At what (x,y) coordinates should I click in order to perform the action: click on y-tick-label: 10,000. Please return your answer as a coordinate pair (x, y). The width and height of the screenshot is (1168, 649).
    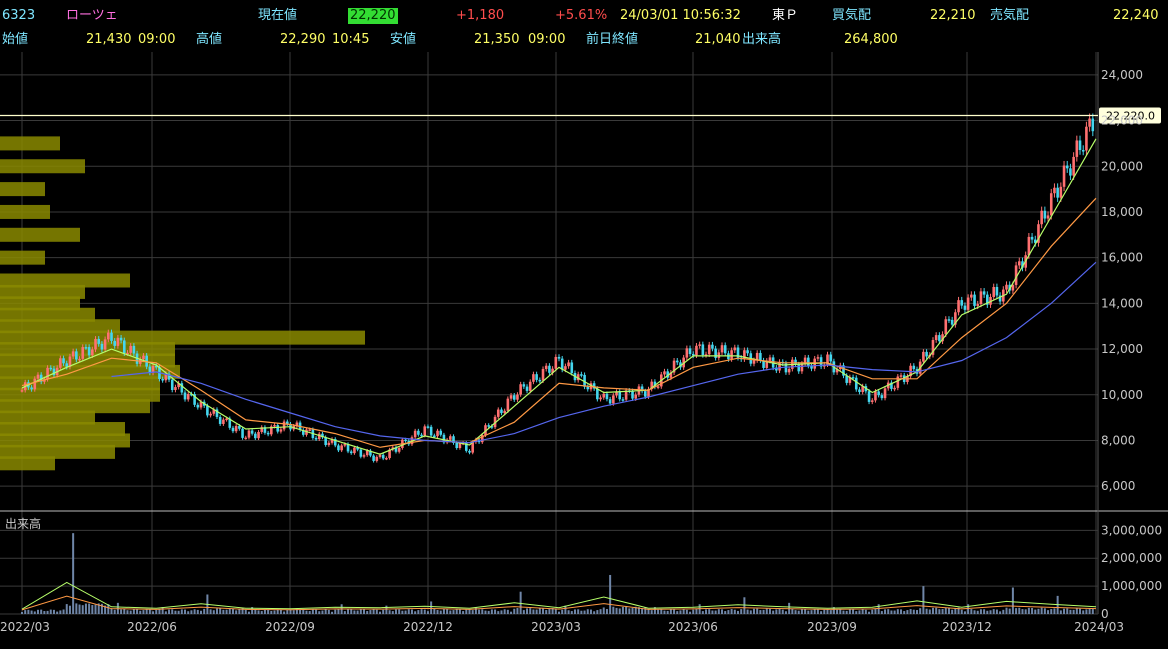
    Looking at the image, I should click on (1122, 395).